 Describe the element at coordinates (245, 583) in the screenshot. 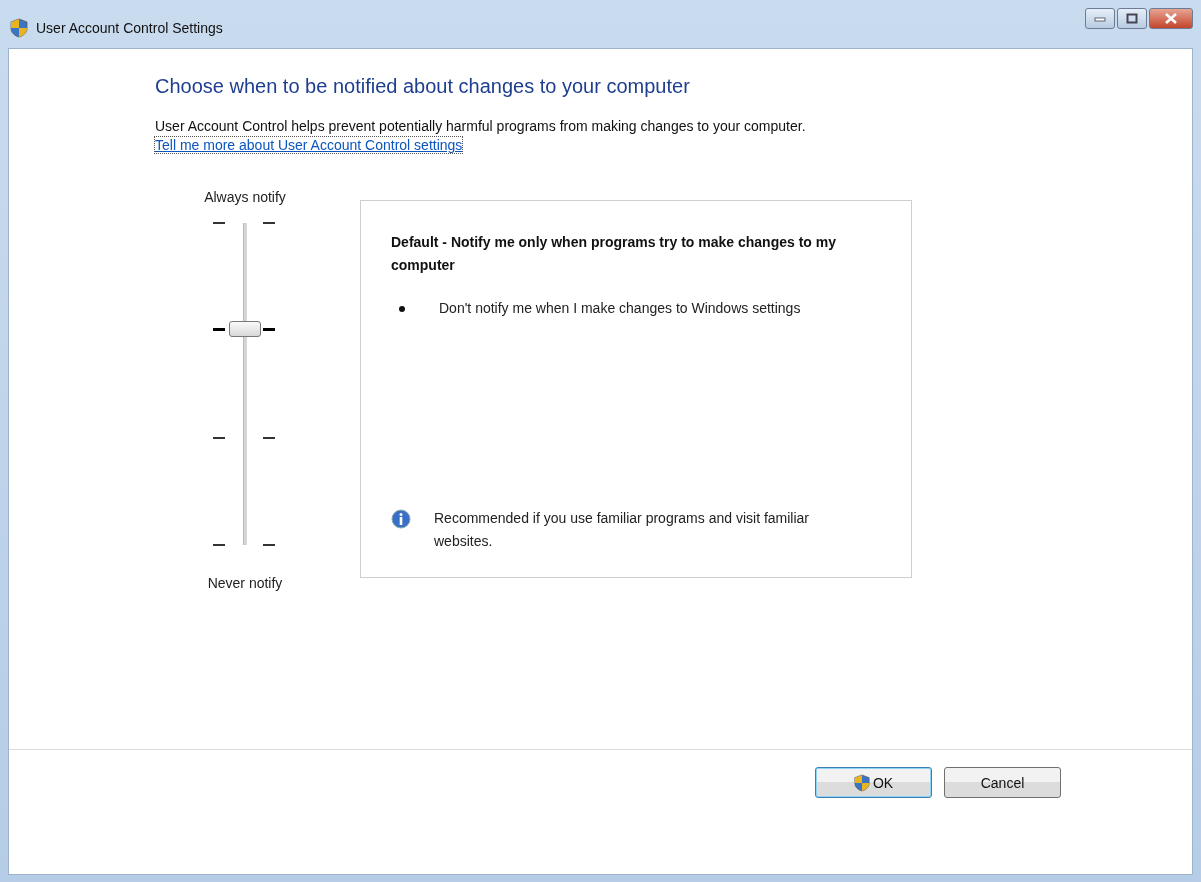

I see `slider-bottom-label: Never notify` at that location.